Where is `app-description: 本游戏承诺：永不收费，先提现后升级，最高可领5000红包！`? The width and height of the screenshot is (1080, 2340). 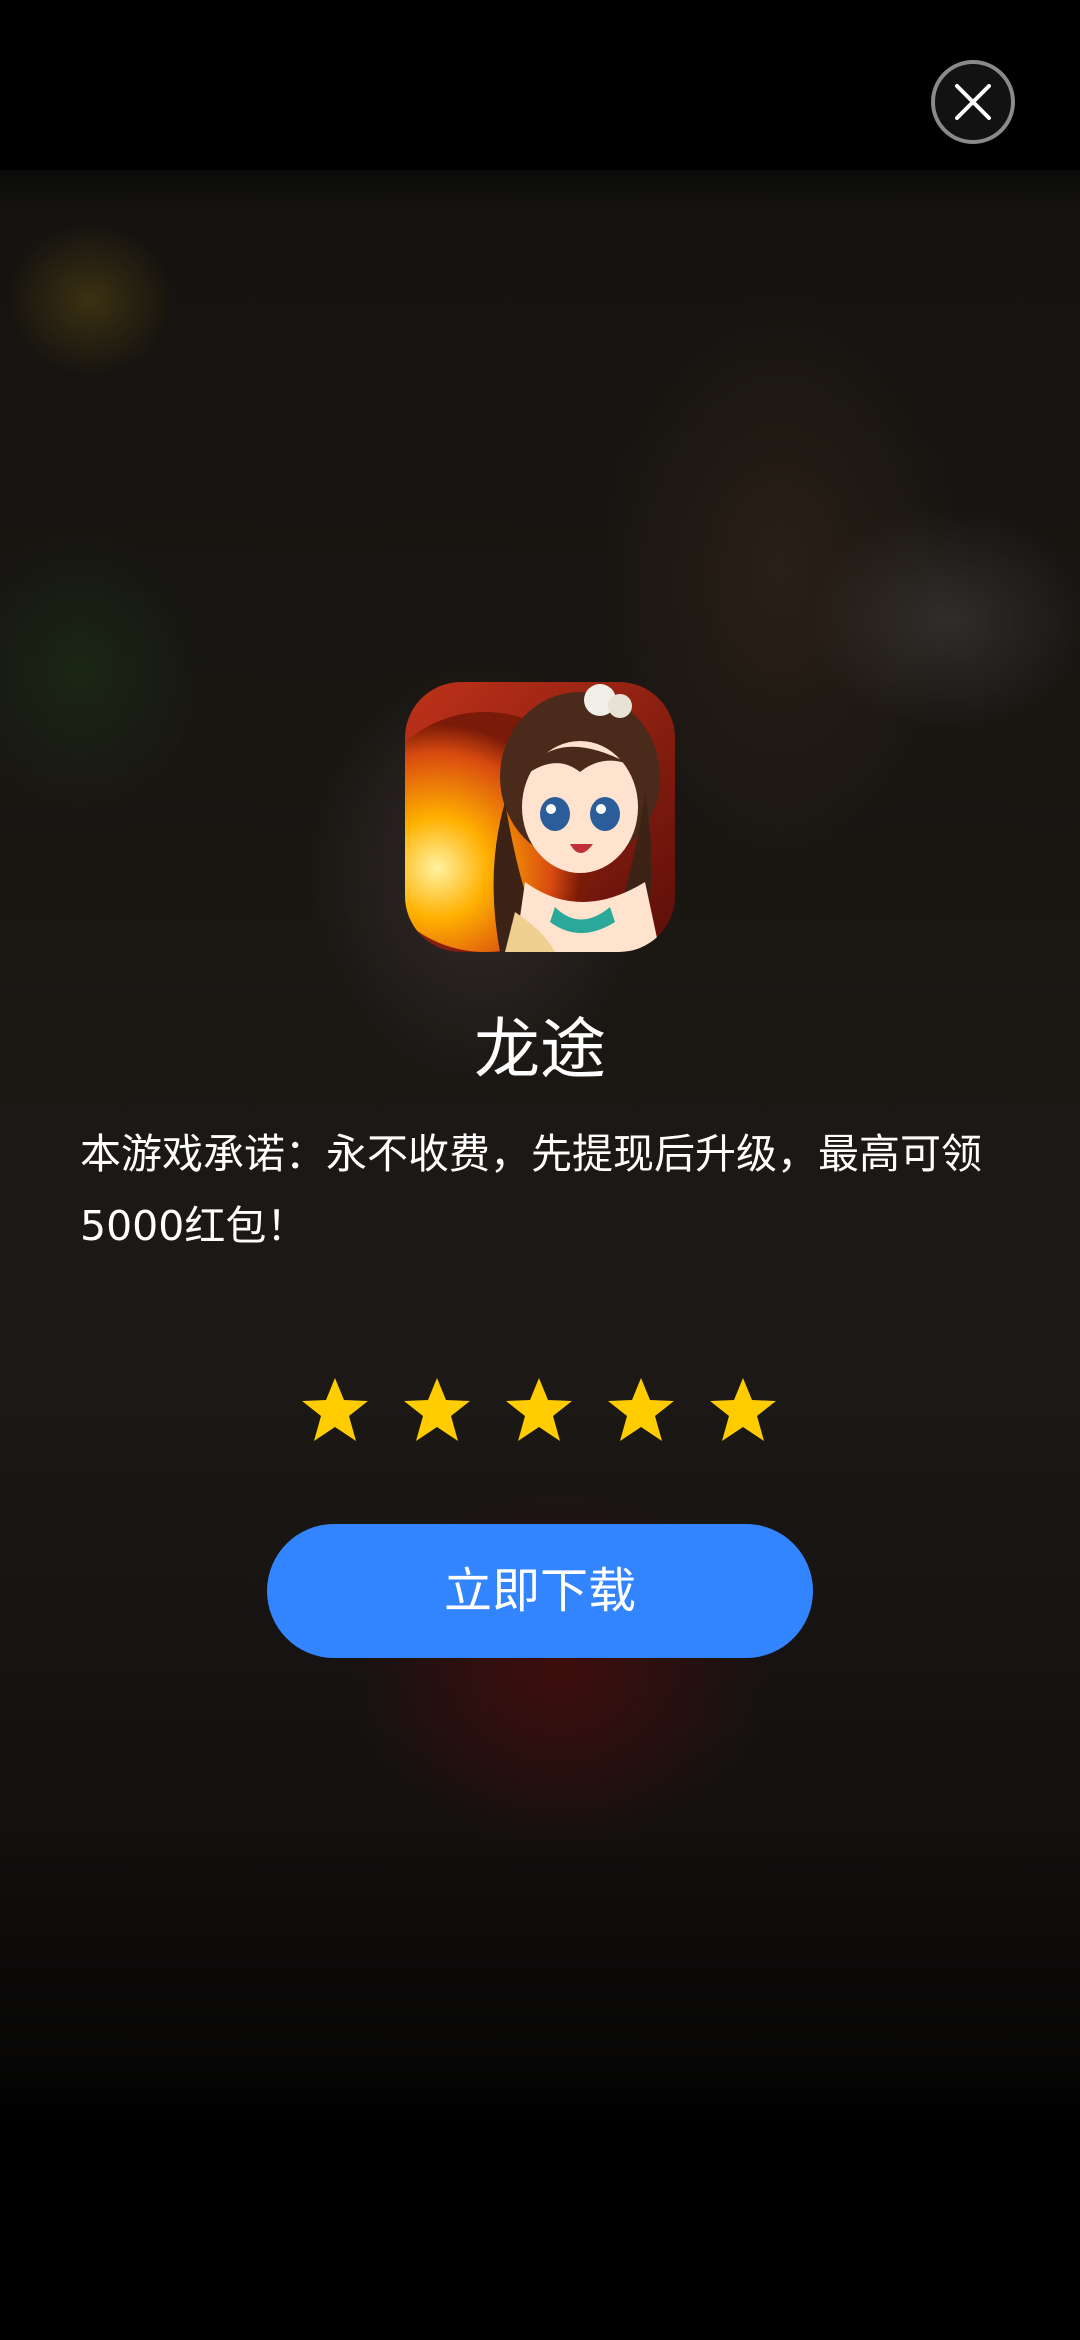 app-description: 本游戏承诺：永不收费，先提现后升级，最高可领5000红包！ is located at coordinates (531, 1190).